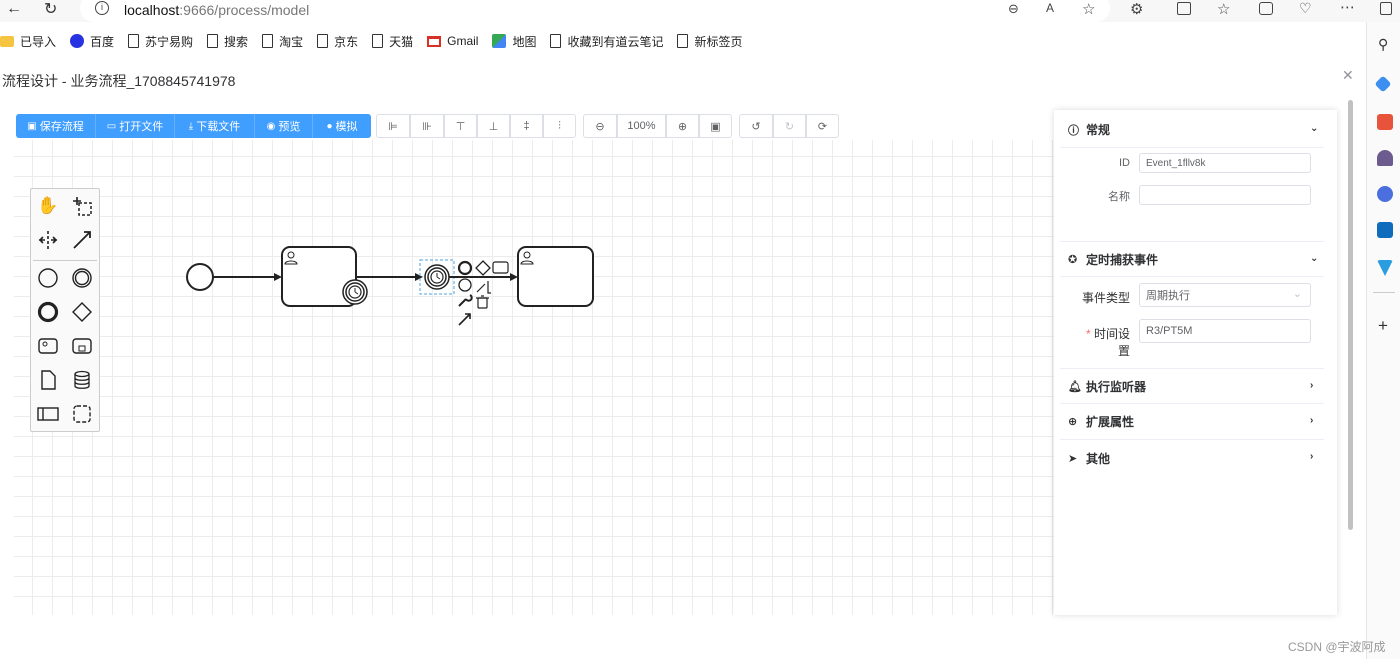  Describe the element at coordinates (1119, 197) in the screenshot. I see `name-label: 名称` at that location.